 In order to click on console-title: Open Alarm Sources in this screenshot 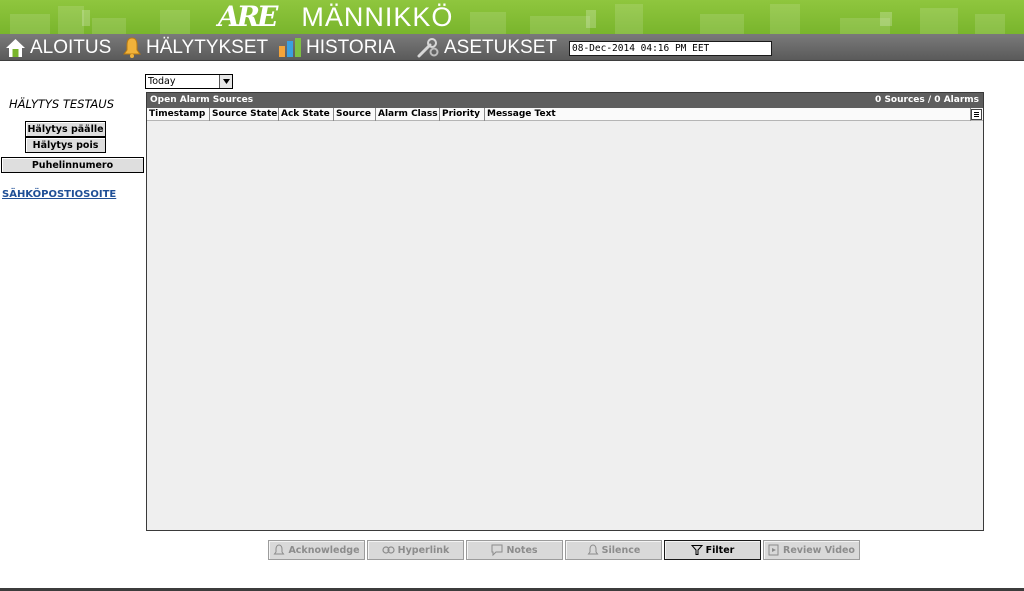, I will do `click(202, 100)`.